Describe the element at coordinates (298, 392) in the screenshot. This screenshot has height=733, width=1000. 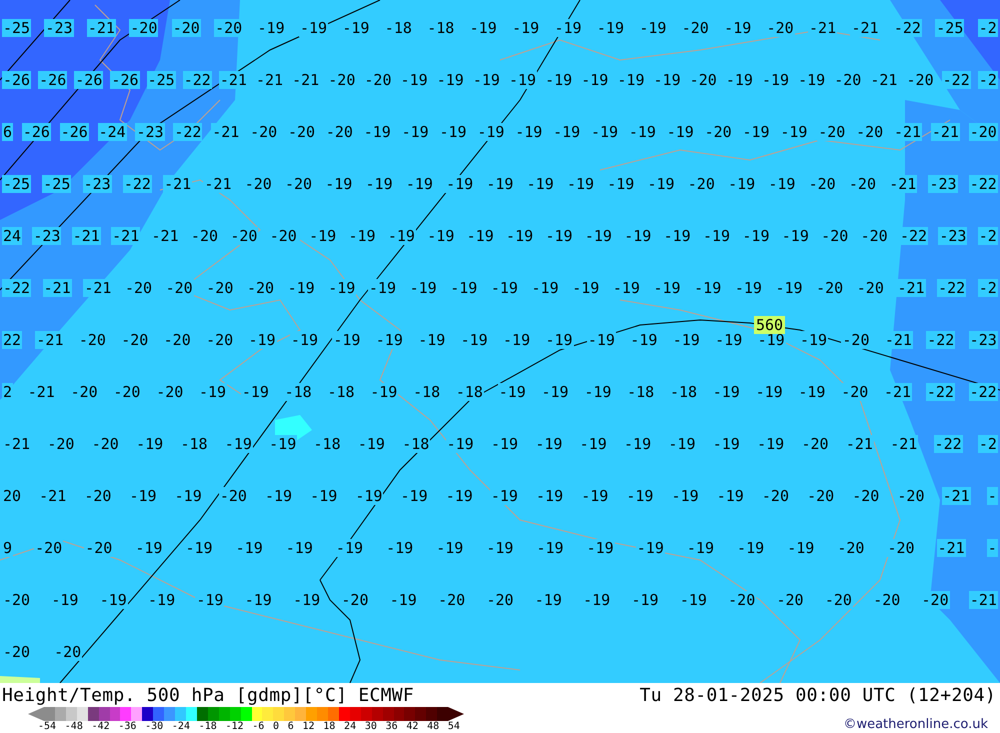
I see `temperature-label: -18` at that location.